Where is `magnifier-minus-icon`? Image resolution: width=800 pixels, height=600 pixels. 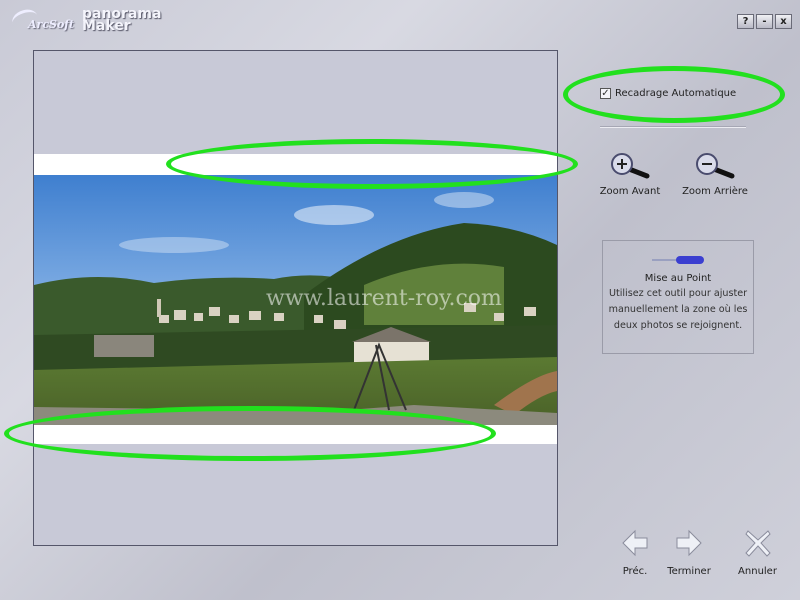 magnifier-minus-icon is located at coordinates (715, 166).